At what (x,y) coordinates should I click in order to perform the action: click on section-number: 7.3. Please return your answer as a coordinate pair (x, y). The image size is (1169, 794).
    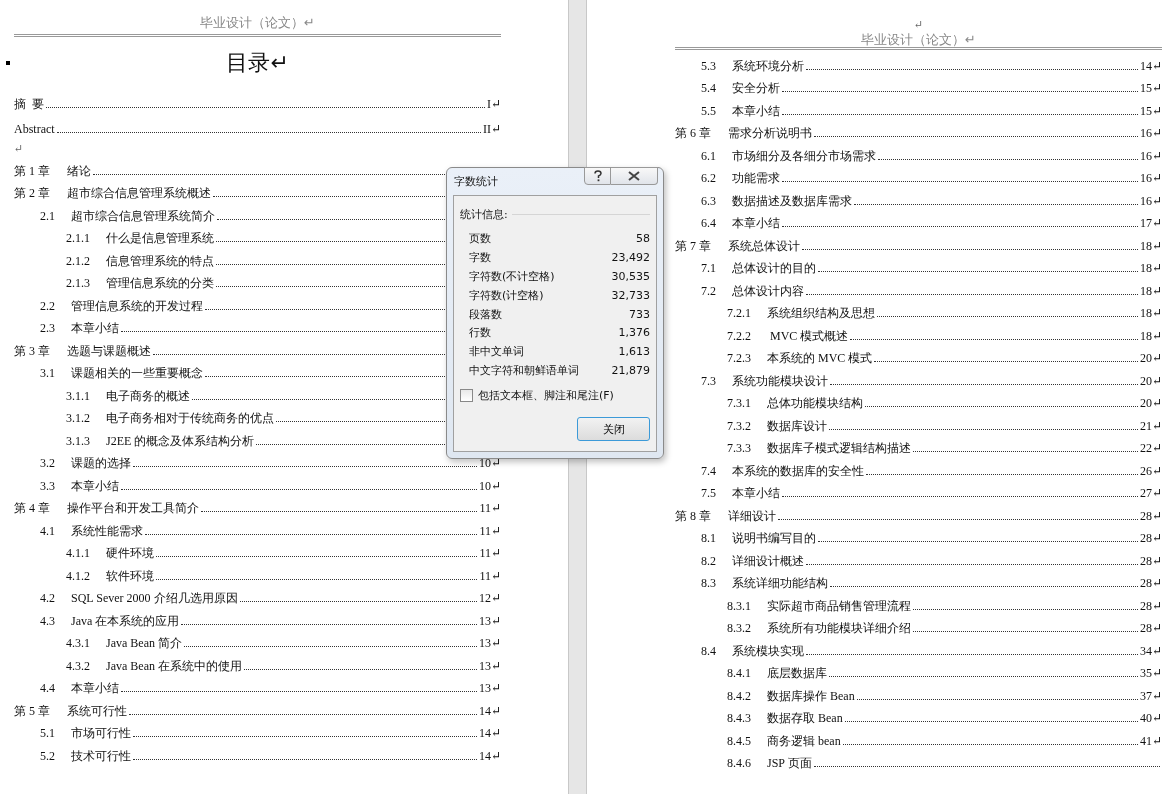
    Looking at the image, I should click on (709, 380).